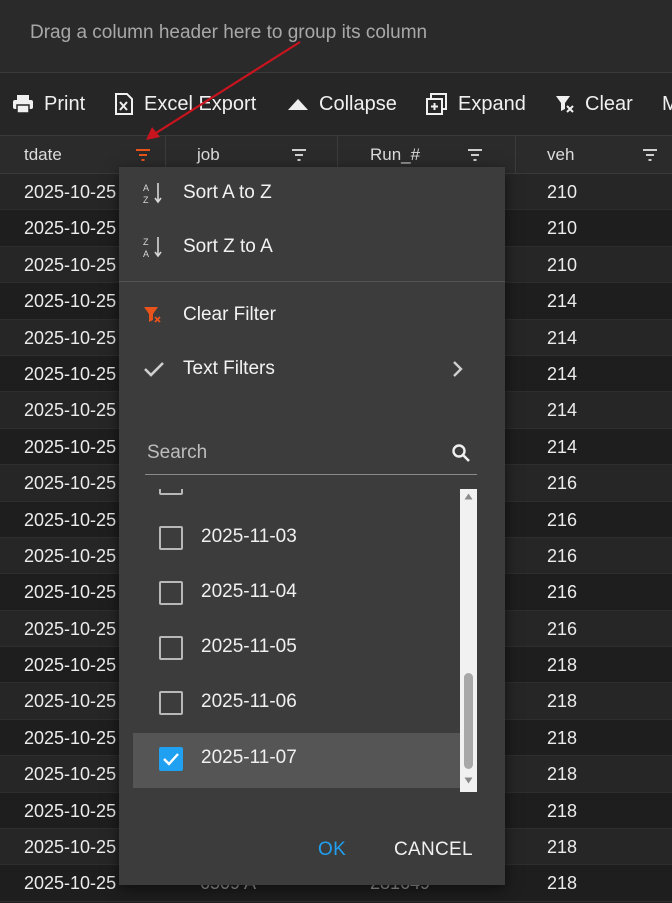 This screenshot has height=903, width=672. Describe the element at coordinates (249, 646) in the screenshot. I see `filter-value-label: 2025-11-05` at that location.